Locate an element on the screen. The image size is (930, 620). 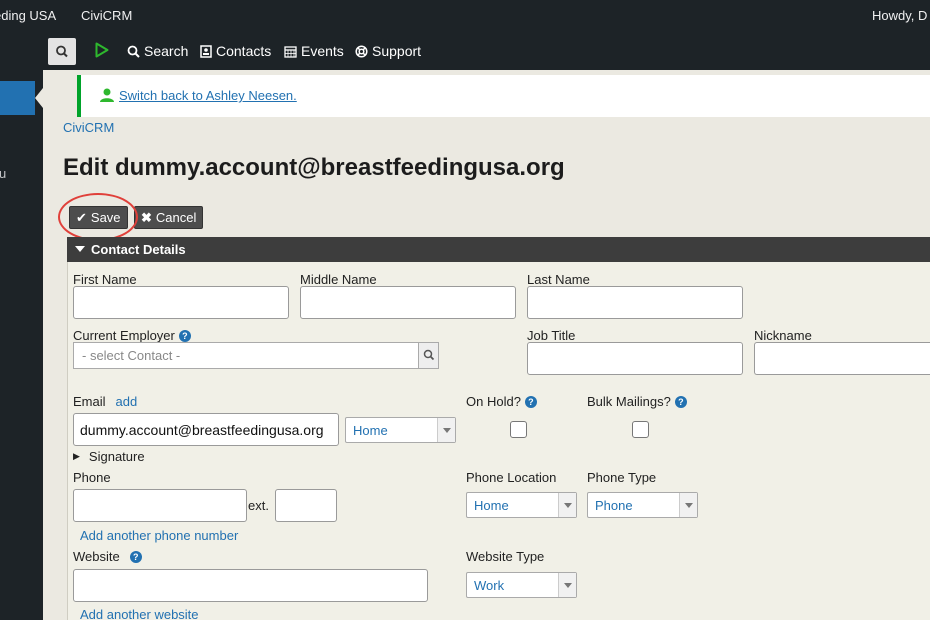
on-hold-checkbox is located at coordinates (518, 429).